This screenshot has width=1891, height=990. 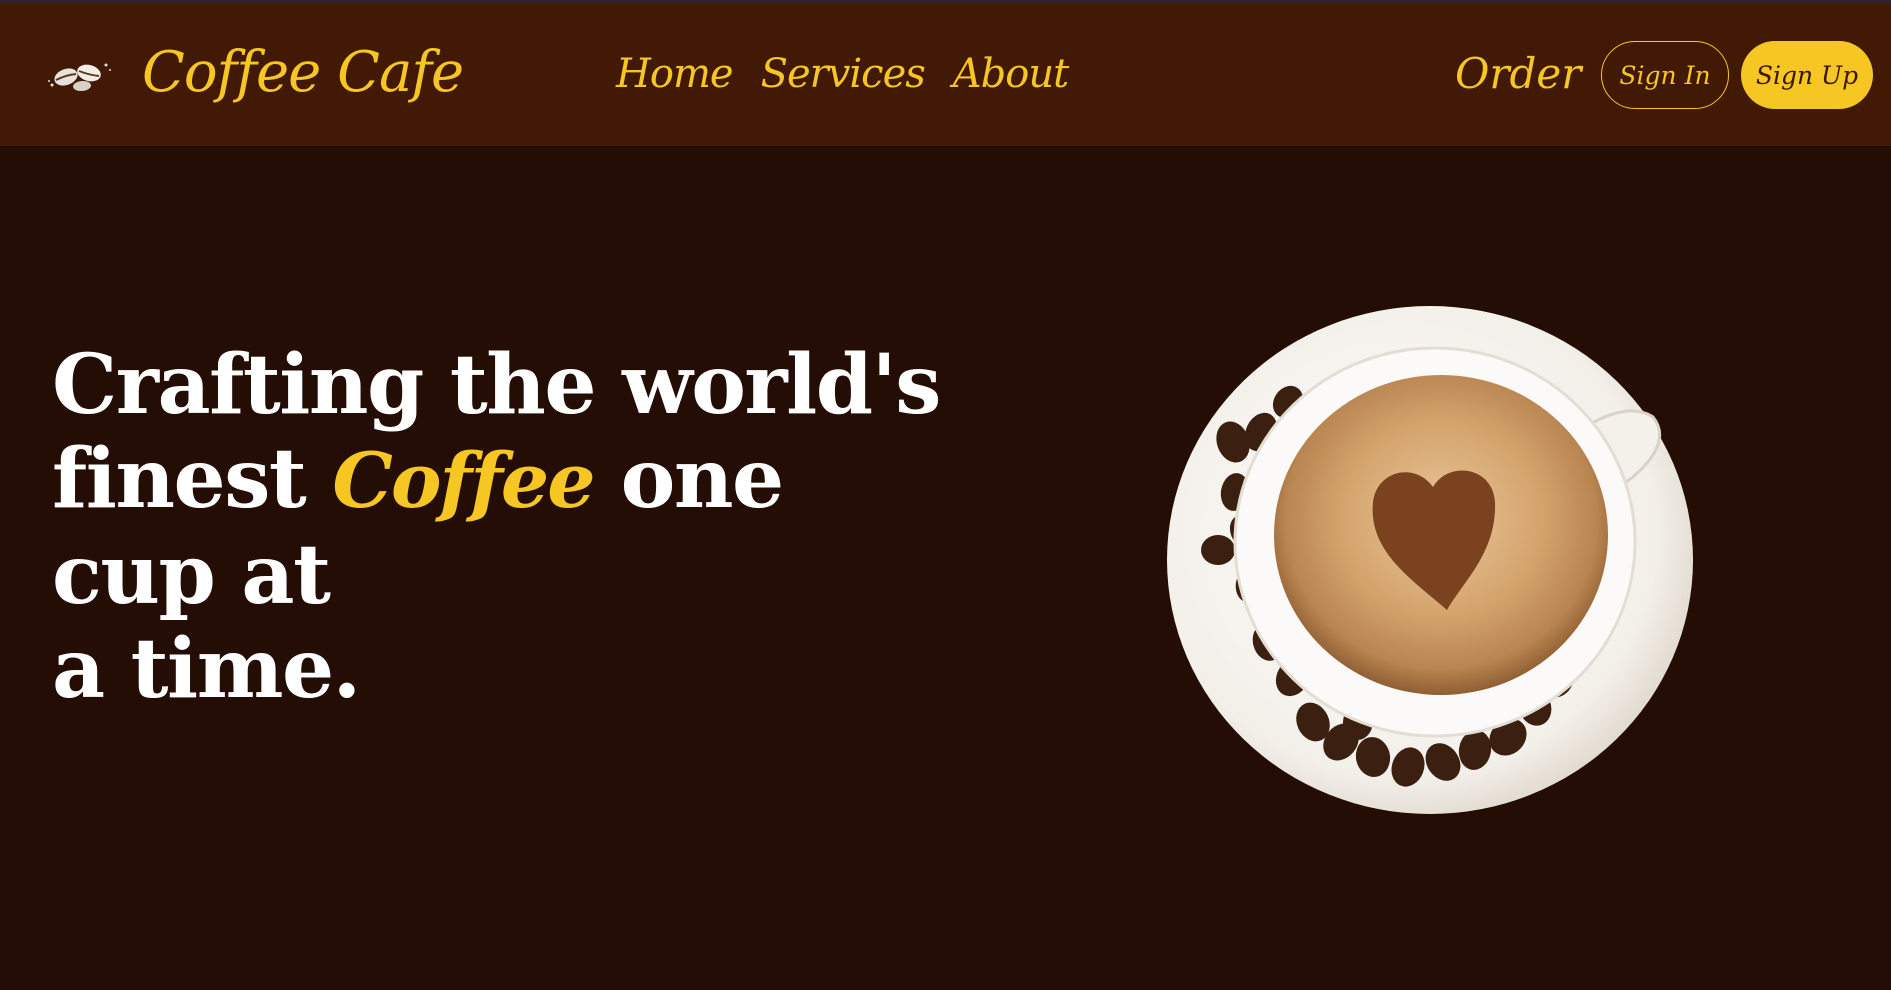 I want to click on hero-line-2-start: finest, so click(x=179, y=479).